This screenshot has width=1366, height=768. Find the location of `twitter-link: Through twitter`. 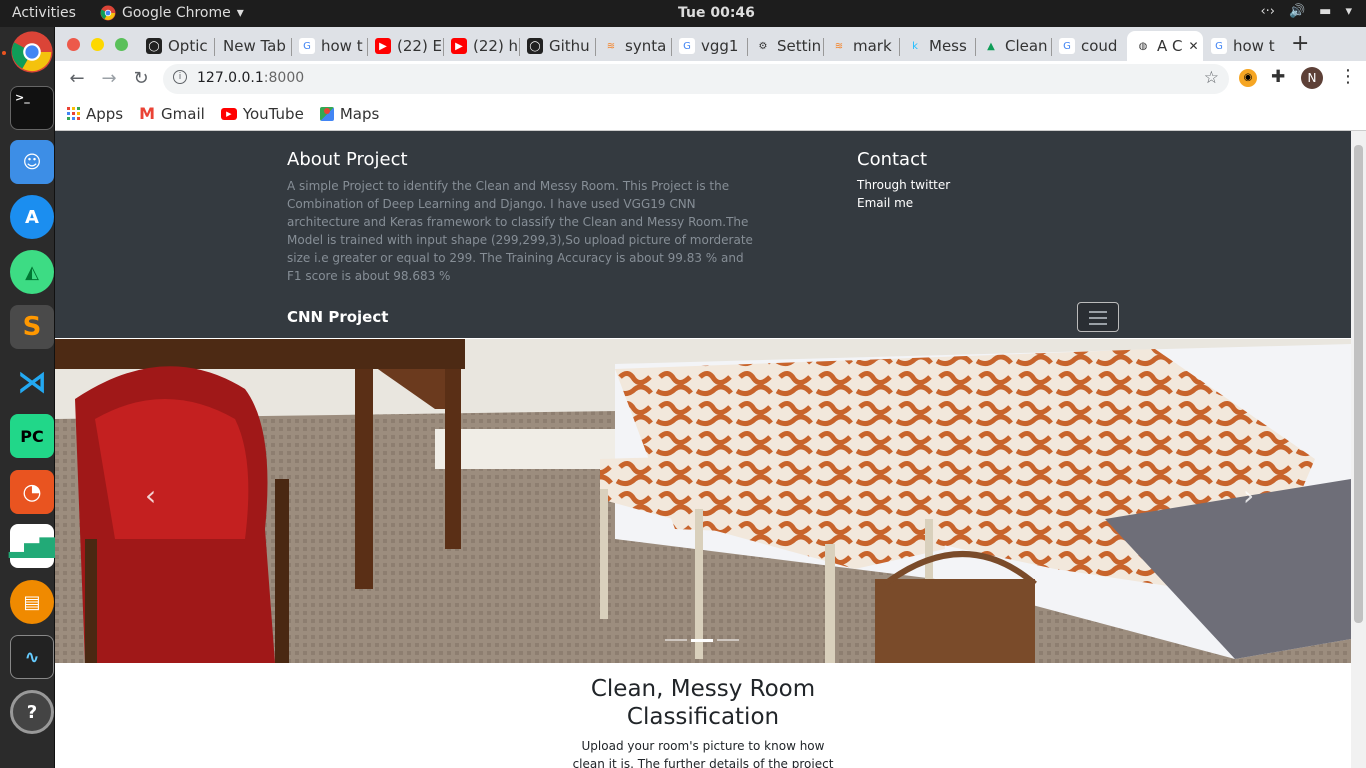

twitter-link: Through twitter is located at coordinates (903, 185).